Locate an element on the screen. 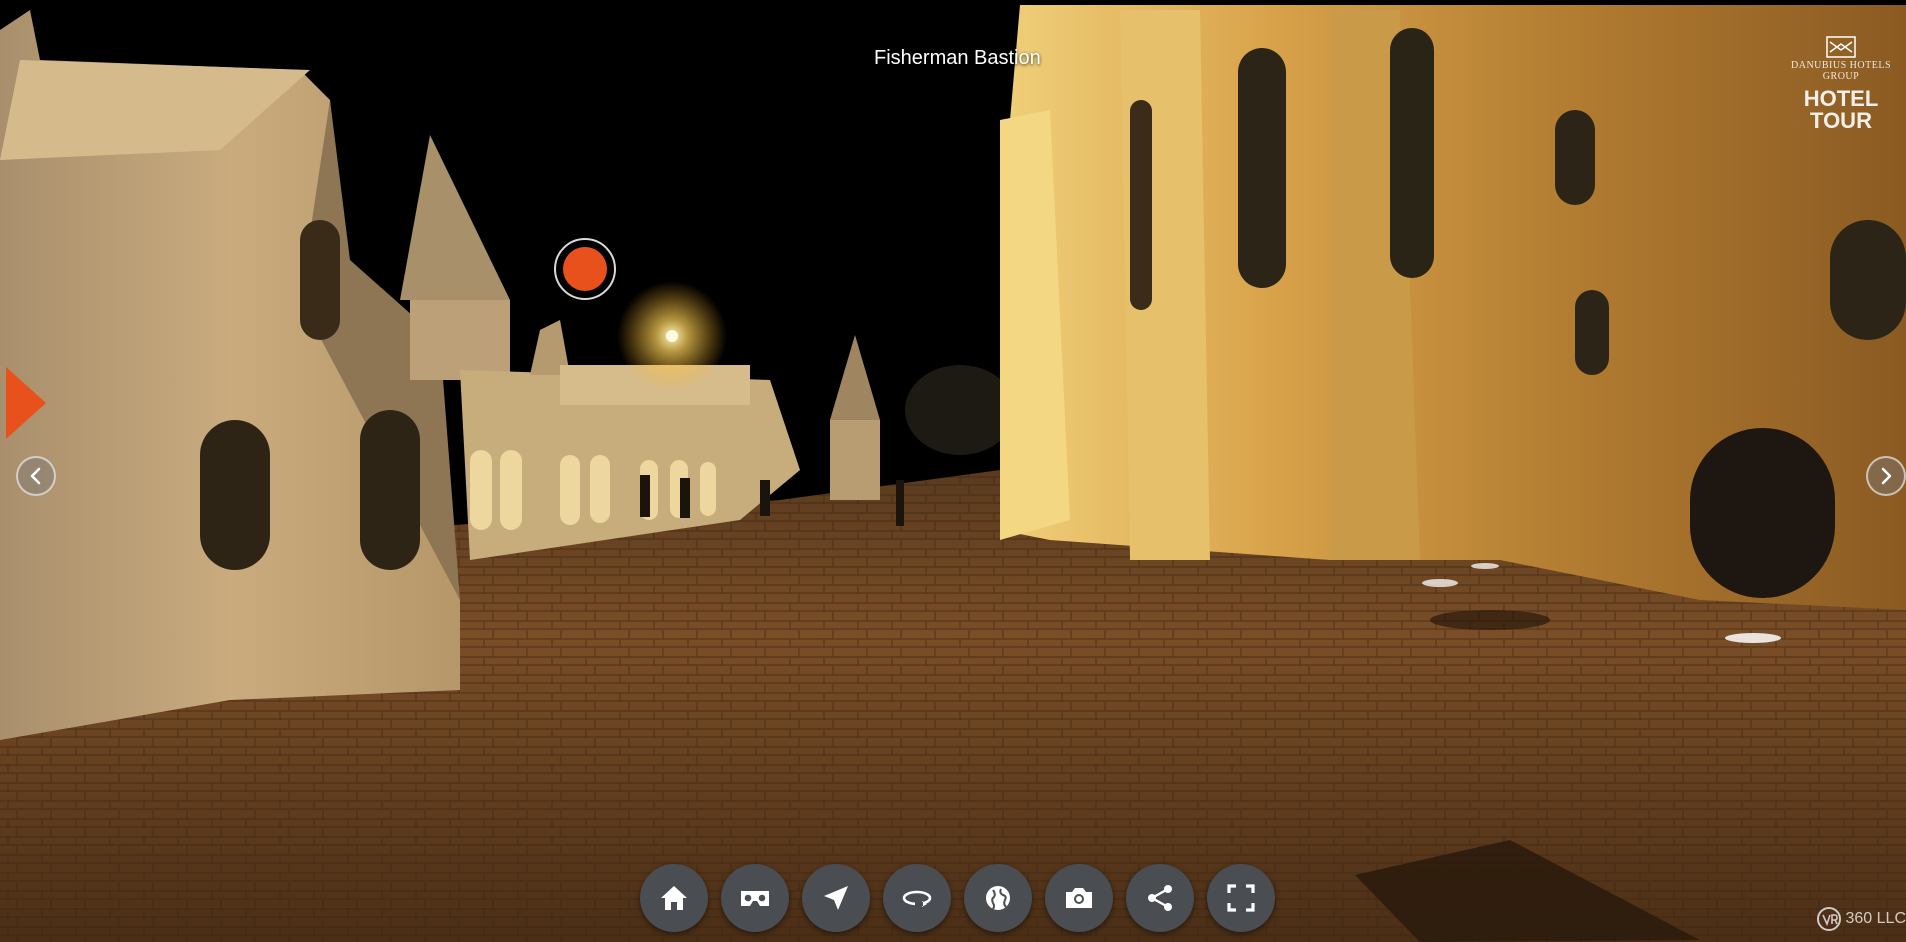  previous-scene-button is located at coordinates (36, 476).